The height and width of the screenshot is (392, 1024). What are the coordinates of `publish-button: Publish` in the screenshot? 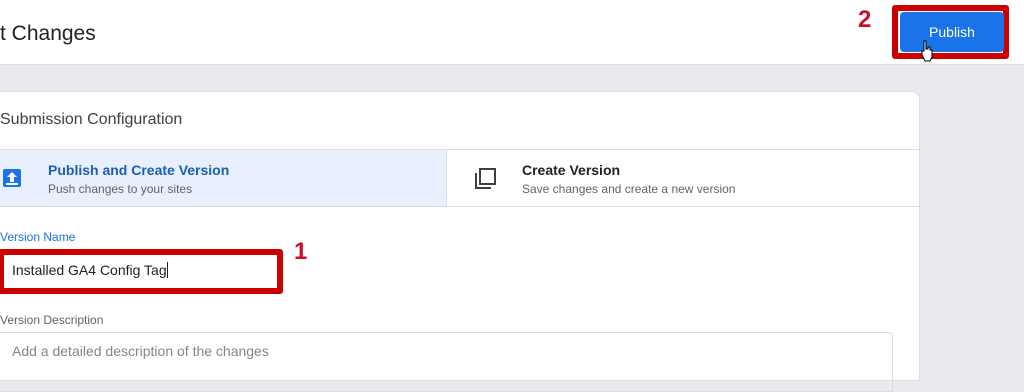 It's located at (952, 32).